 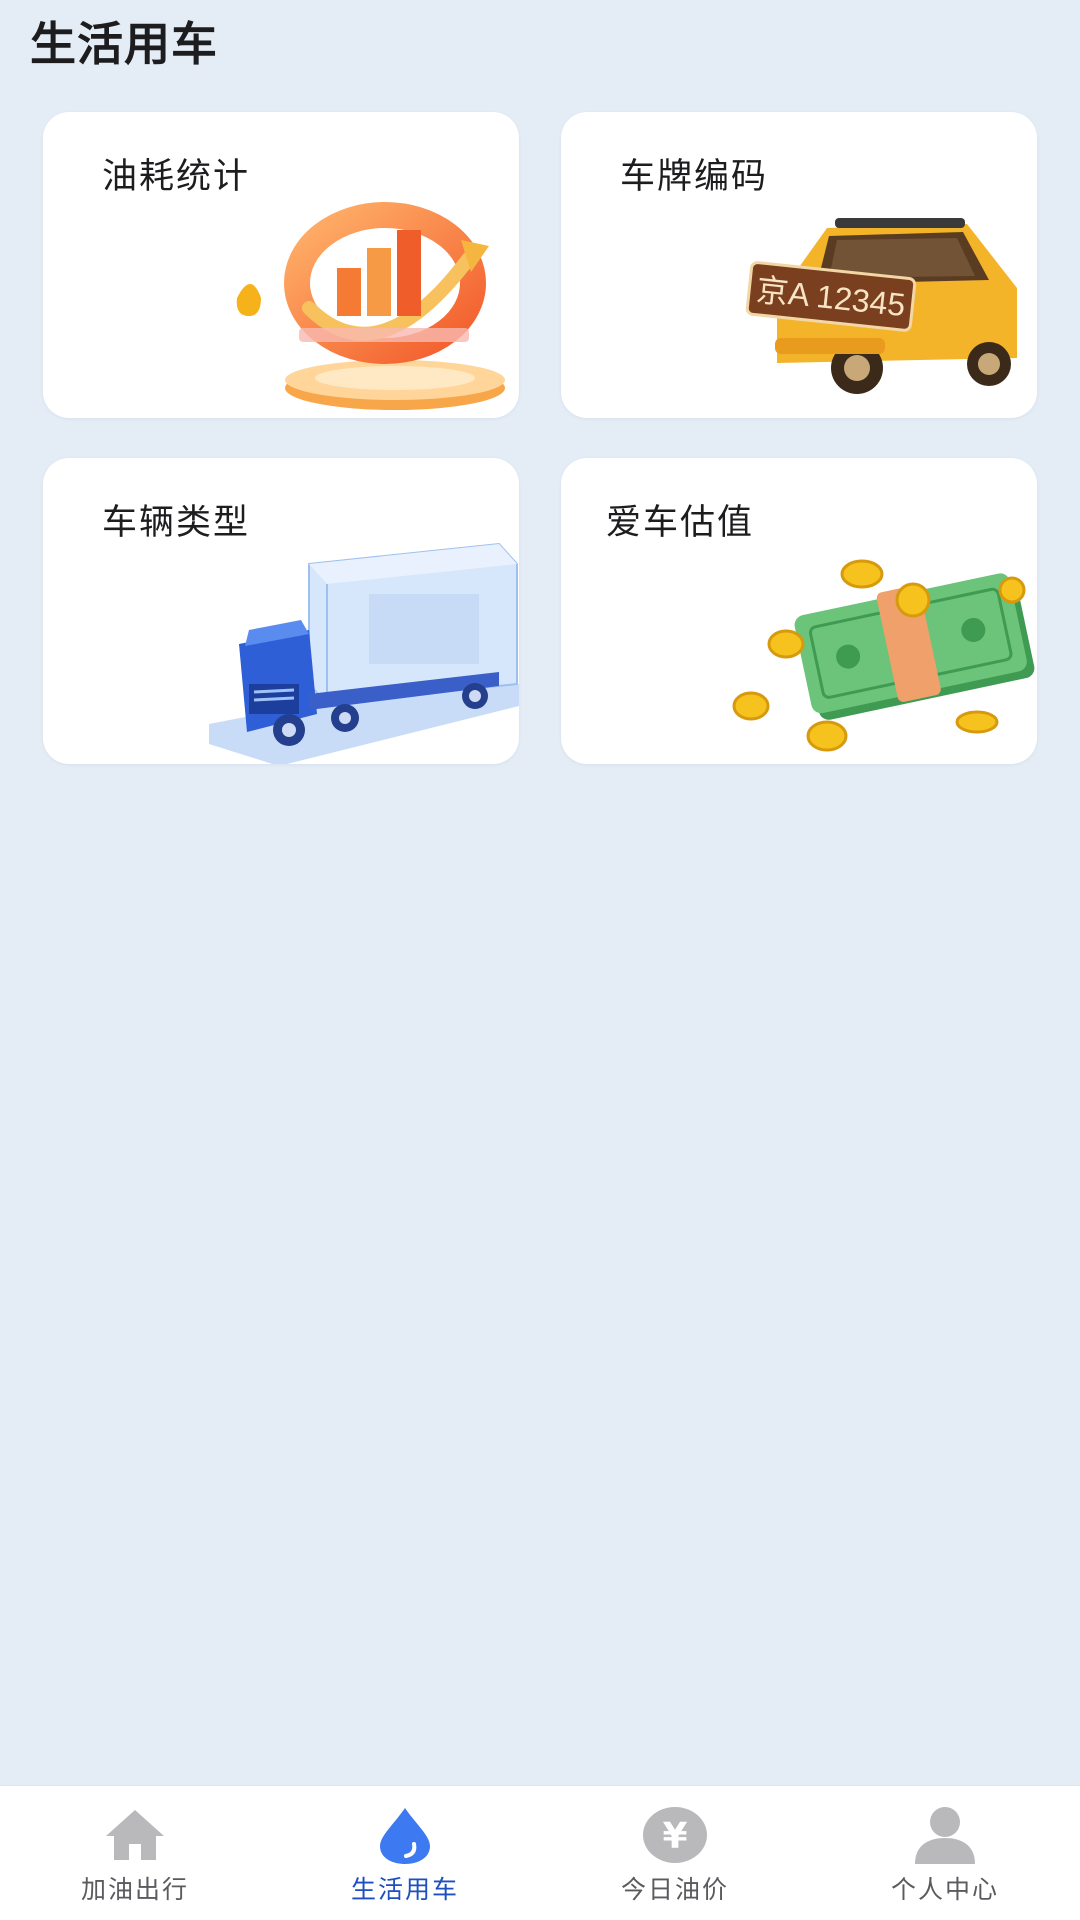 I want to click on card-fuel-stats: 油耗统计, so click(x=281, y=265).